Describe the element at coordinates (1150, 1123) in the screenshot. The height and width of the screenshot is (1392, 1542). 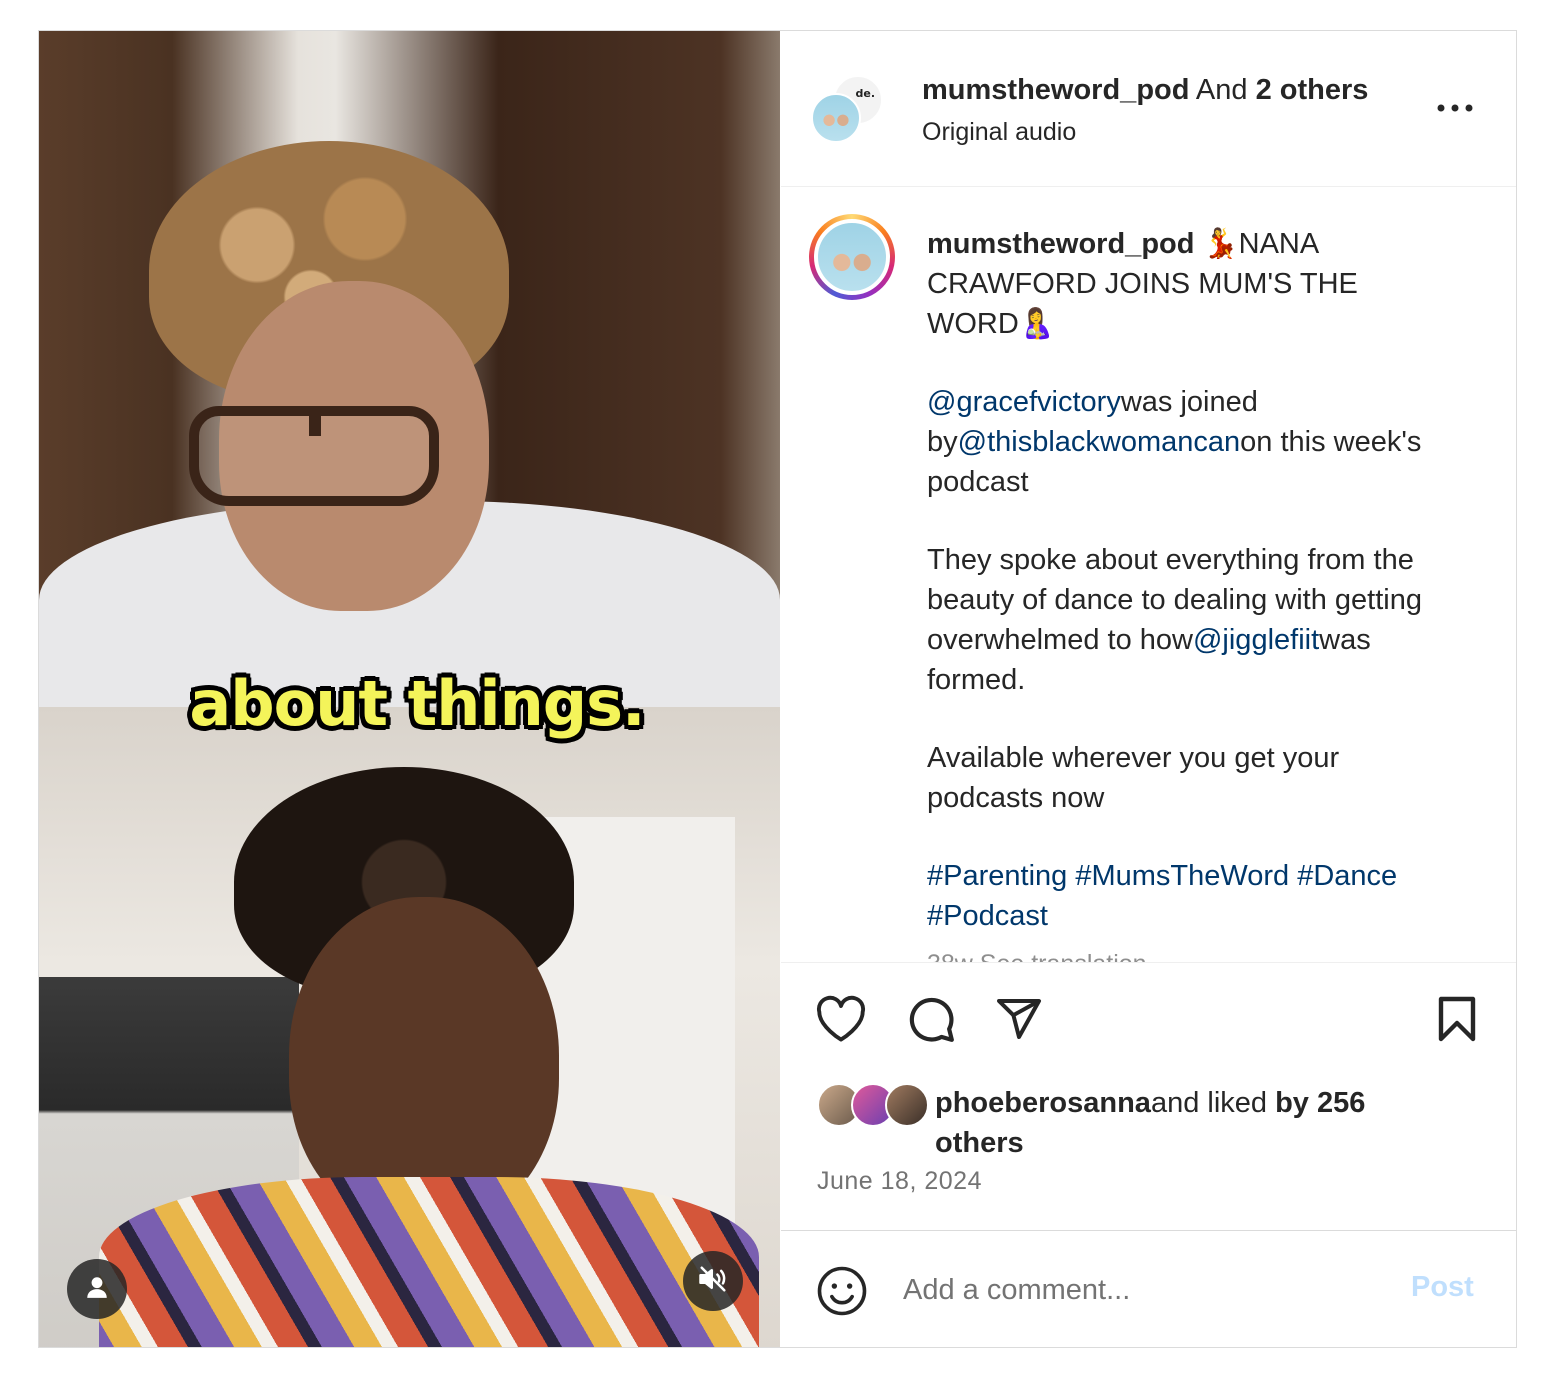
I see `likes-text: phoeberosannaand liked by 256 others` at that location.